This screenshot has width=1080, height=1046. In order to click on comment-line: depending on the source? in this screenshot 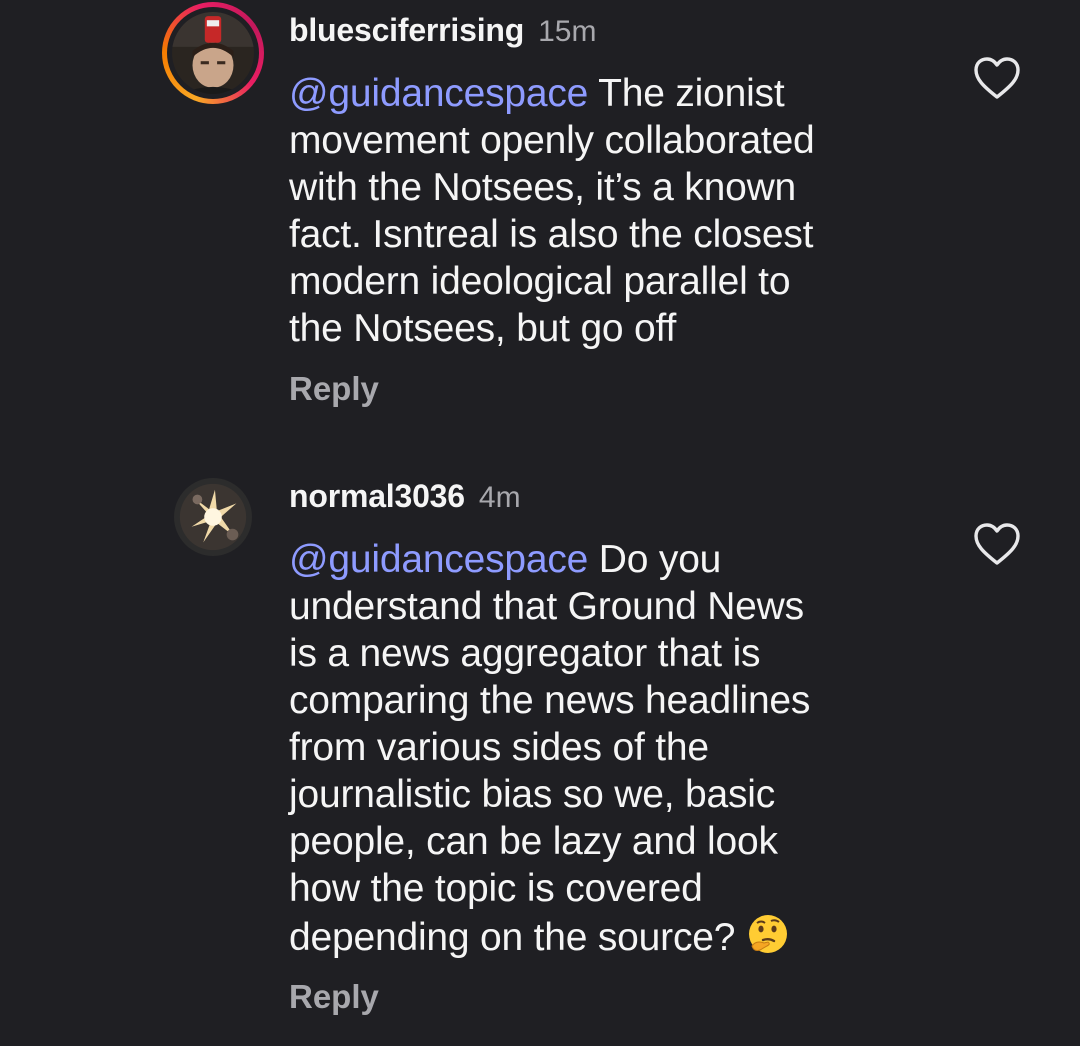, I will do `click(517, 937)`.